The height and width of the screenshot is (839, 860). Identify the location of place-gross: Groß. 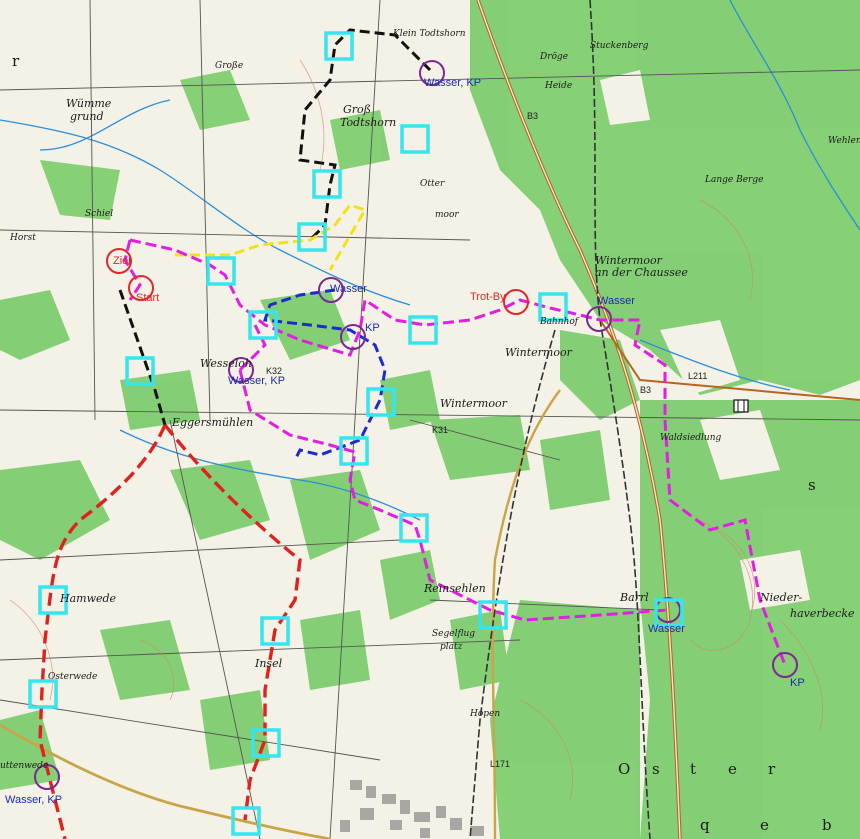
(357, 109).